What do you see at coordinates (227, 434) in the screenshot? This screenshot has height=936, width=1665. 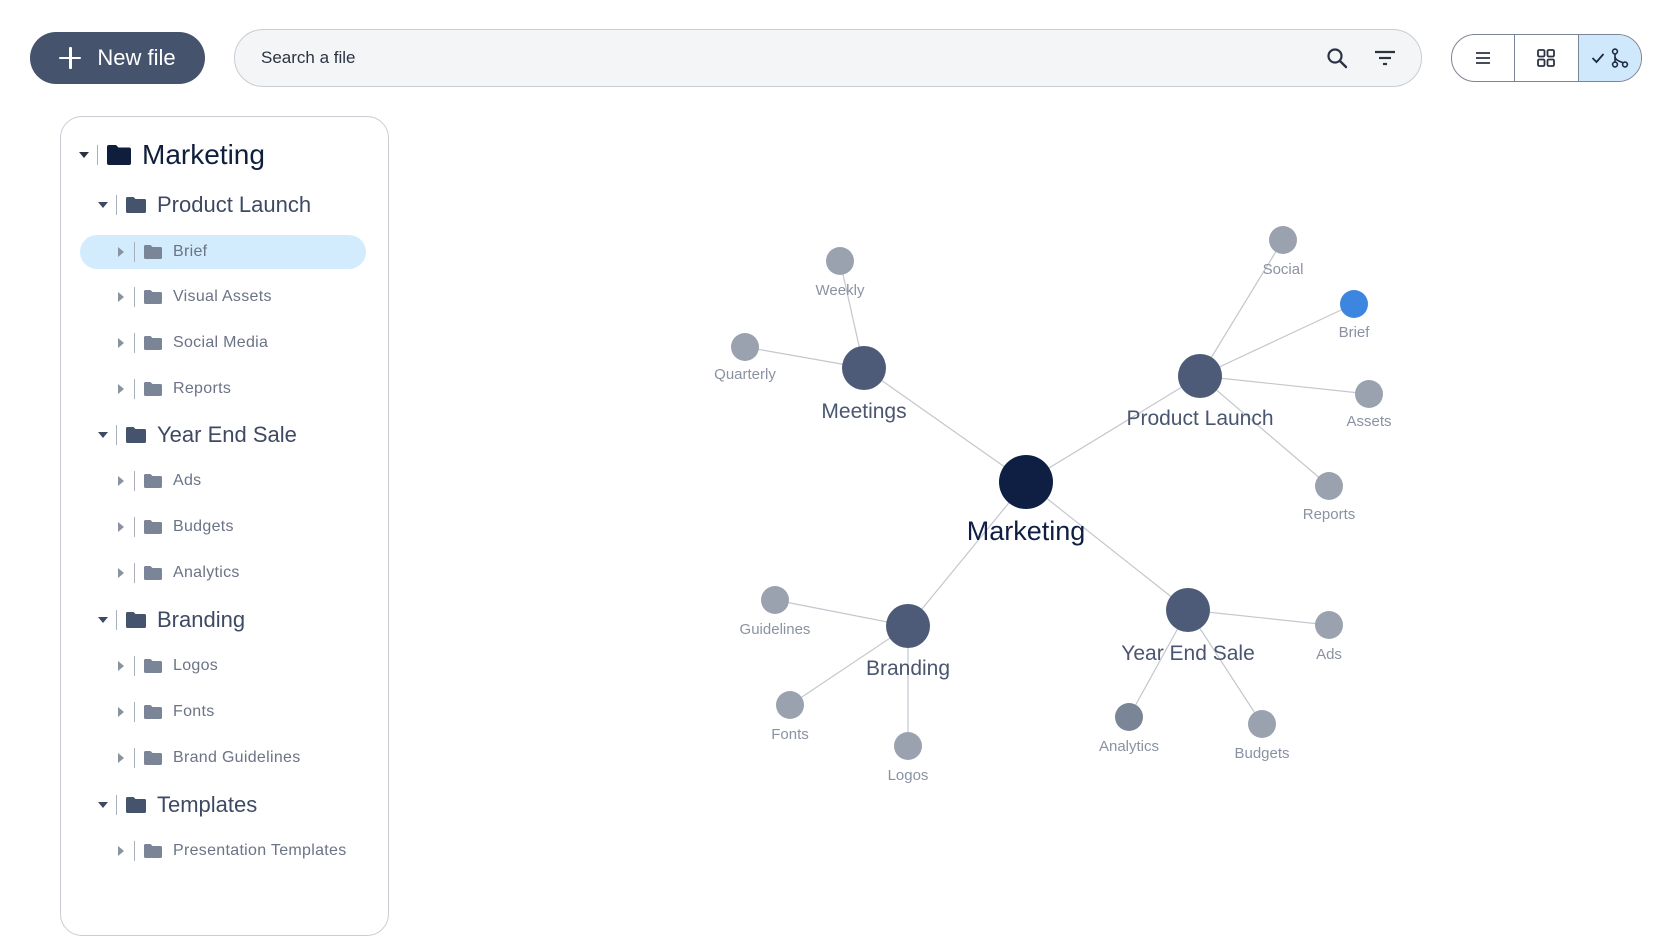 I see `tree-label: Year End Sale` at bounding box center [227, 434].